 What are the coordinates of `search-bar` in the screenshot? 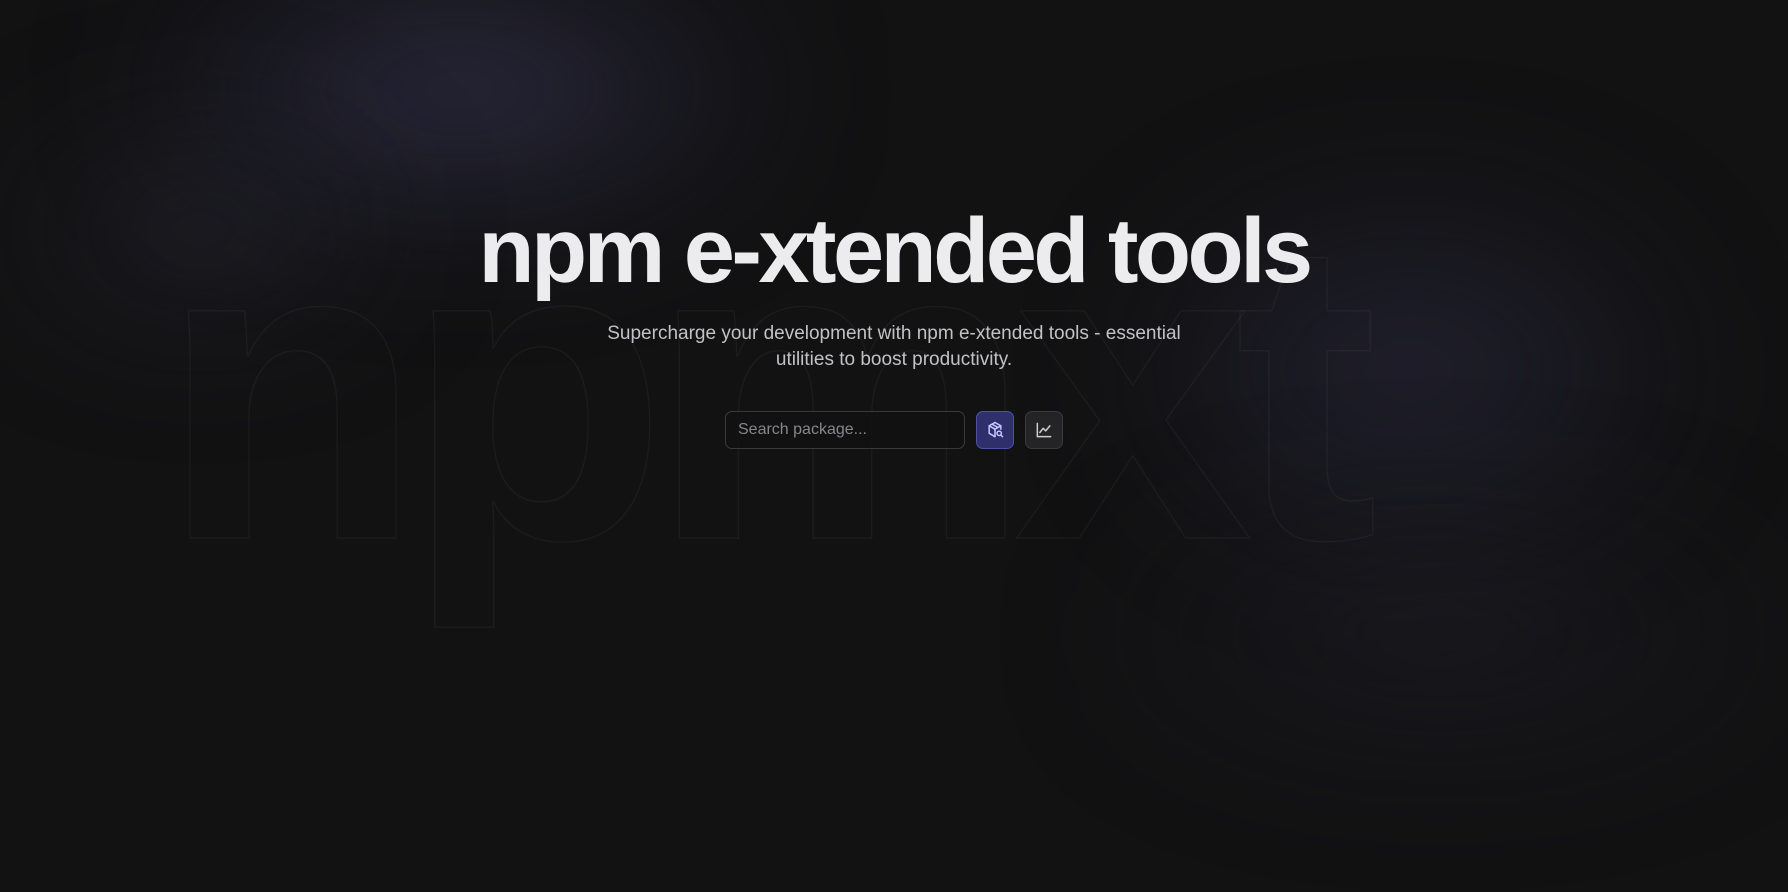 It's located at (894, 430).